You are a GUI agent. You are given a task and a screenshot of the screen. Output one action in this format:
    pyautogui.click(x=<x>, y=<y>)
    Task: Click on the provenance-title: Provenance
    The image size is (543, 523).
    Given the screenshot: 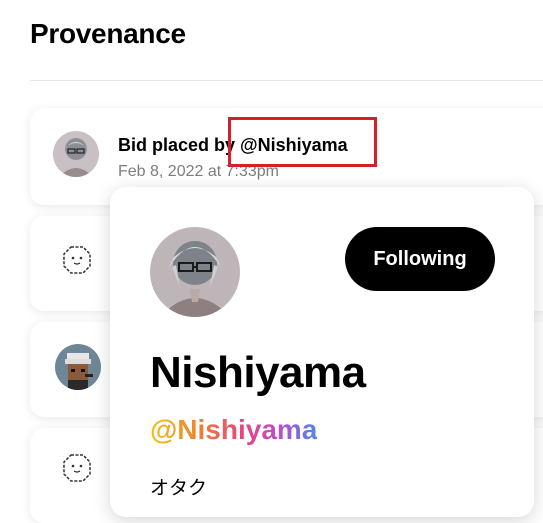 What is the action you would take?
    pyautogui.click(x=108, y=33)
    